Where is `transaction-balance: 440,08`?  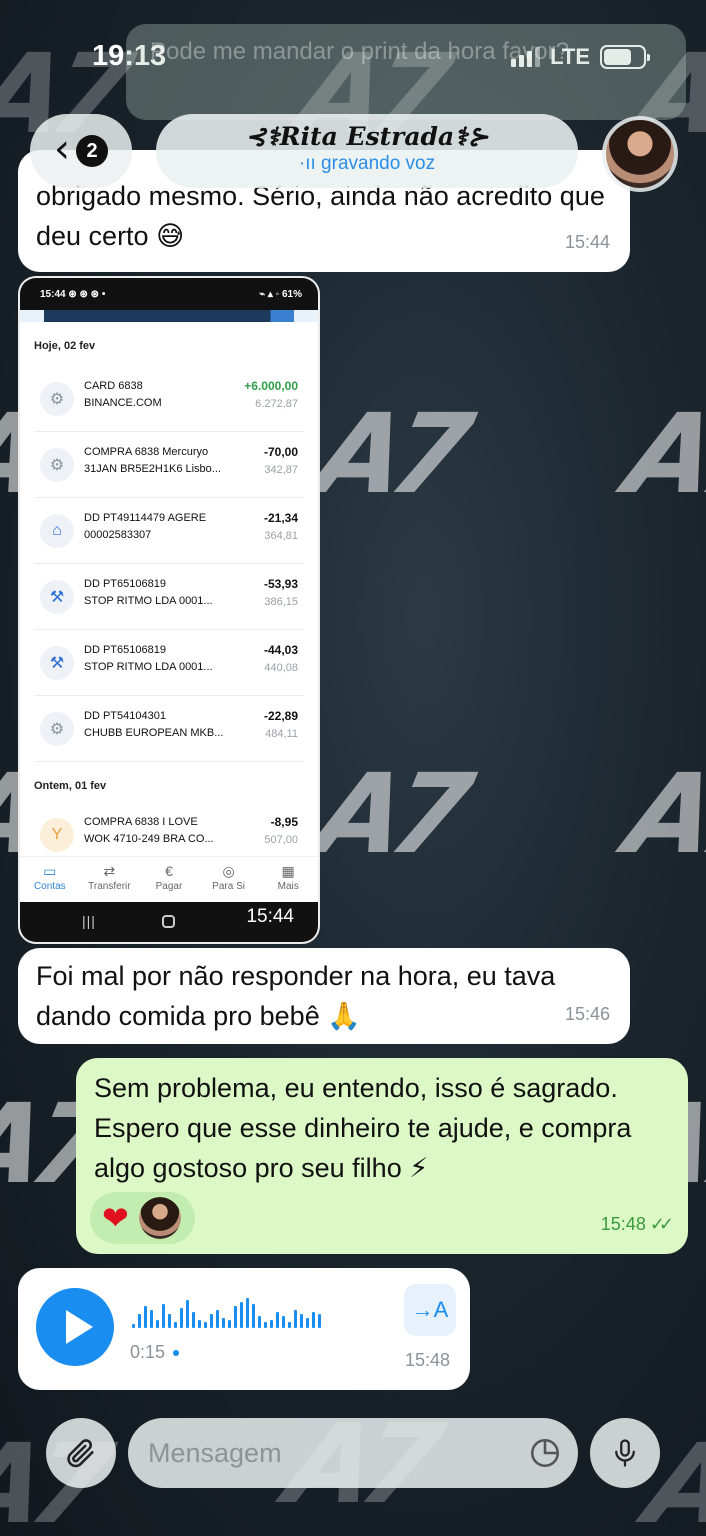 transaction-balance: 440,08 is located at coordinates (281, 668).